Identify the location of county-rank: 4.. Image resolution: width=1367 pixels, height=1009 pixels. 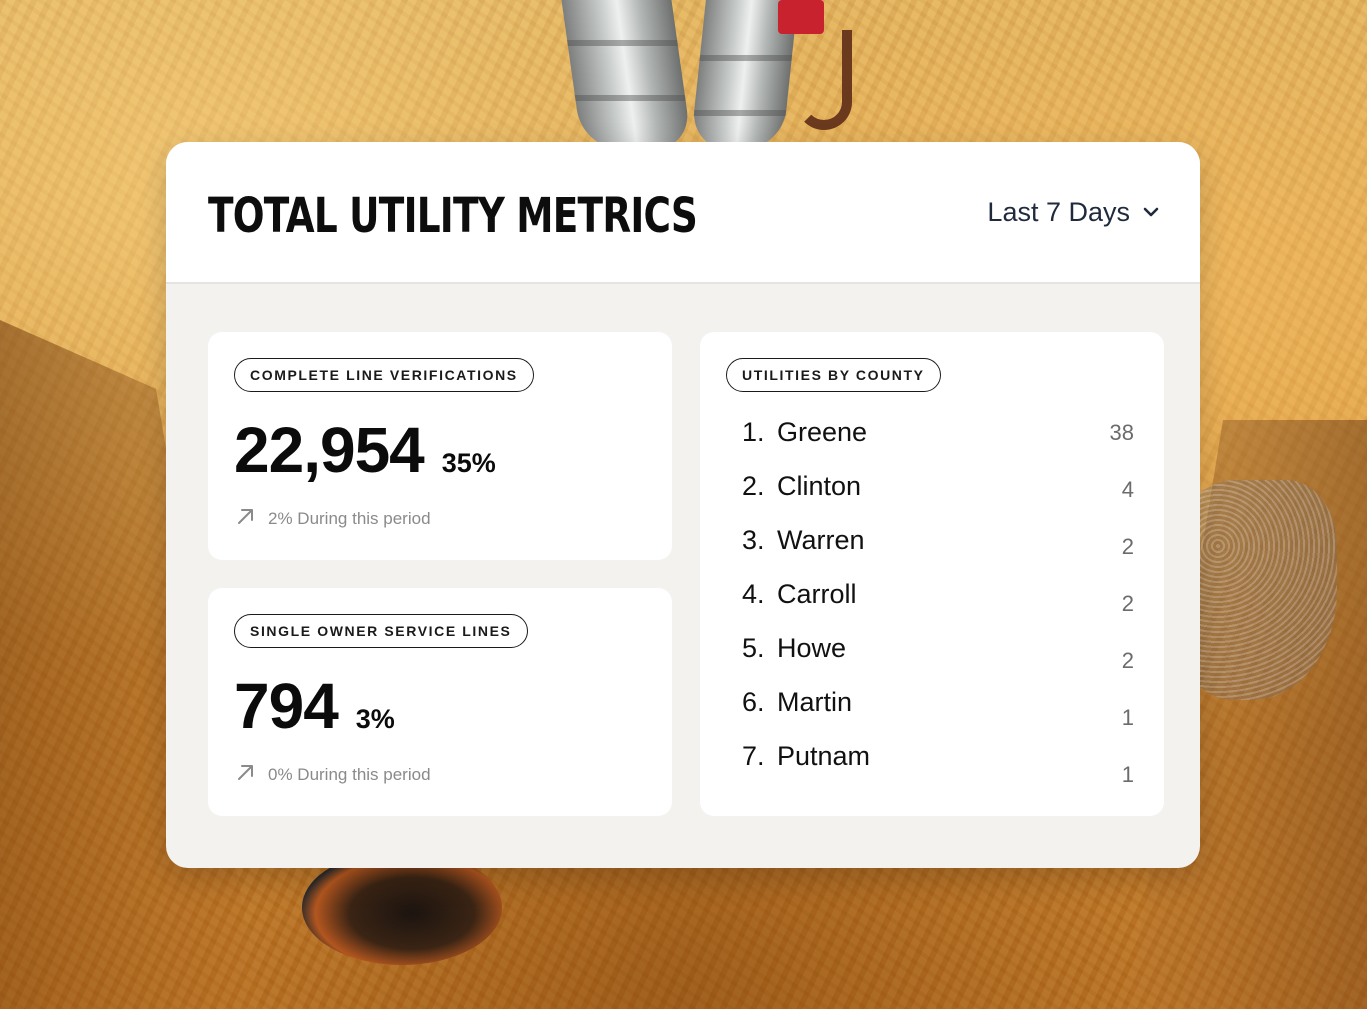
(753, 594).